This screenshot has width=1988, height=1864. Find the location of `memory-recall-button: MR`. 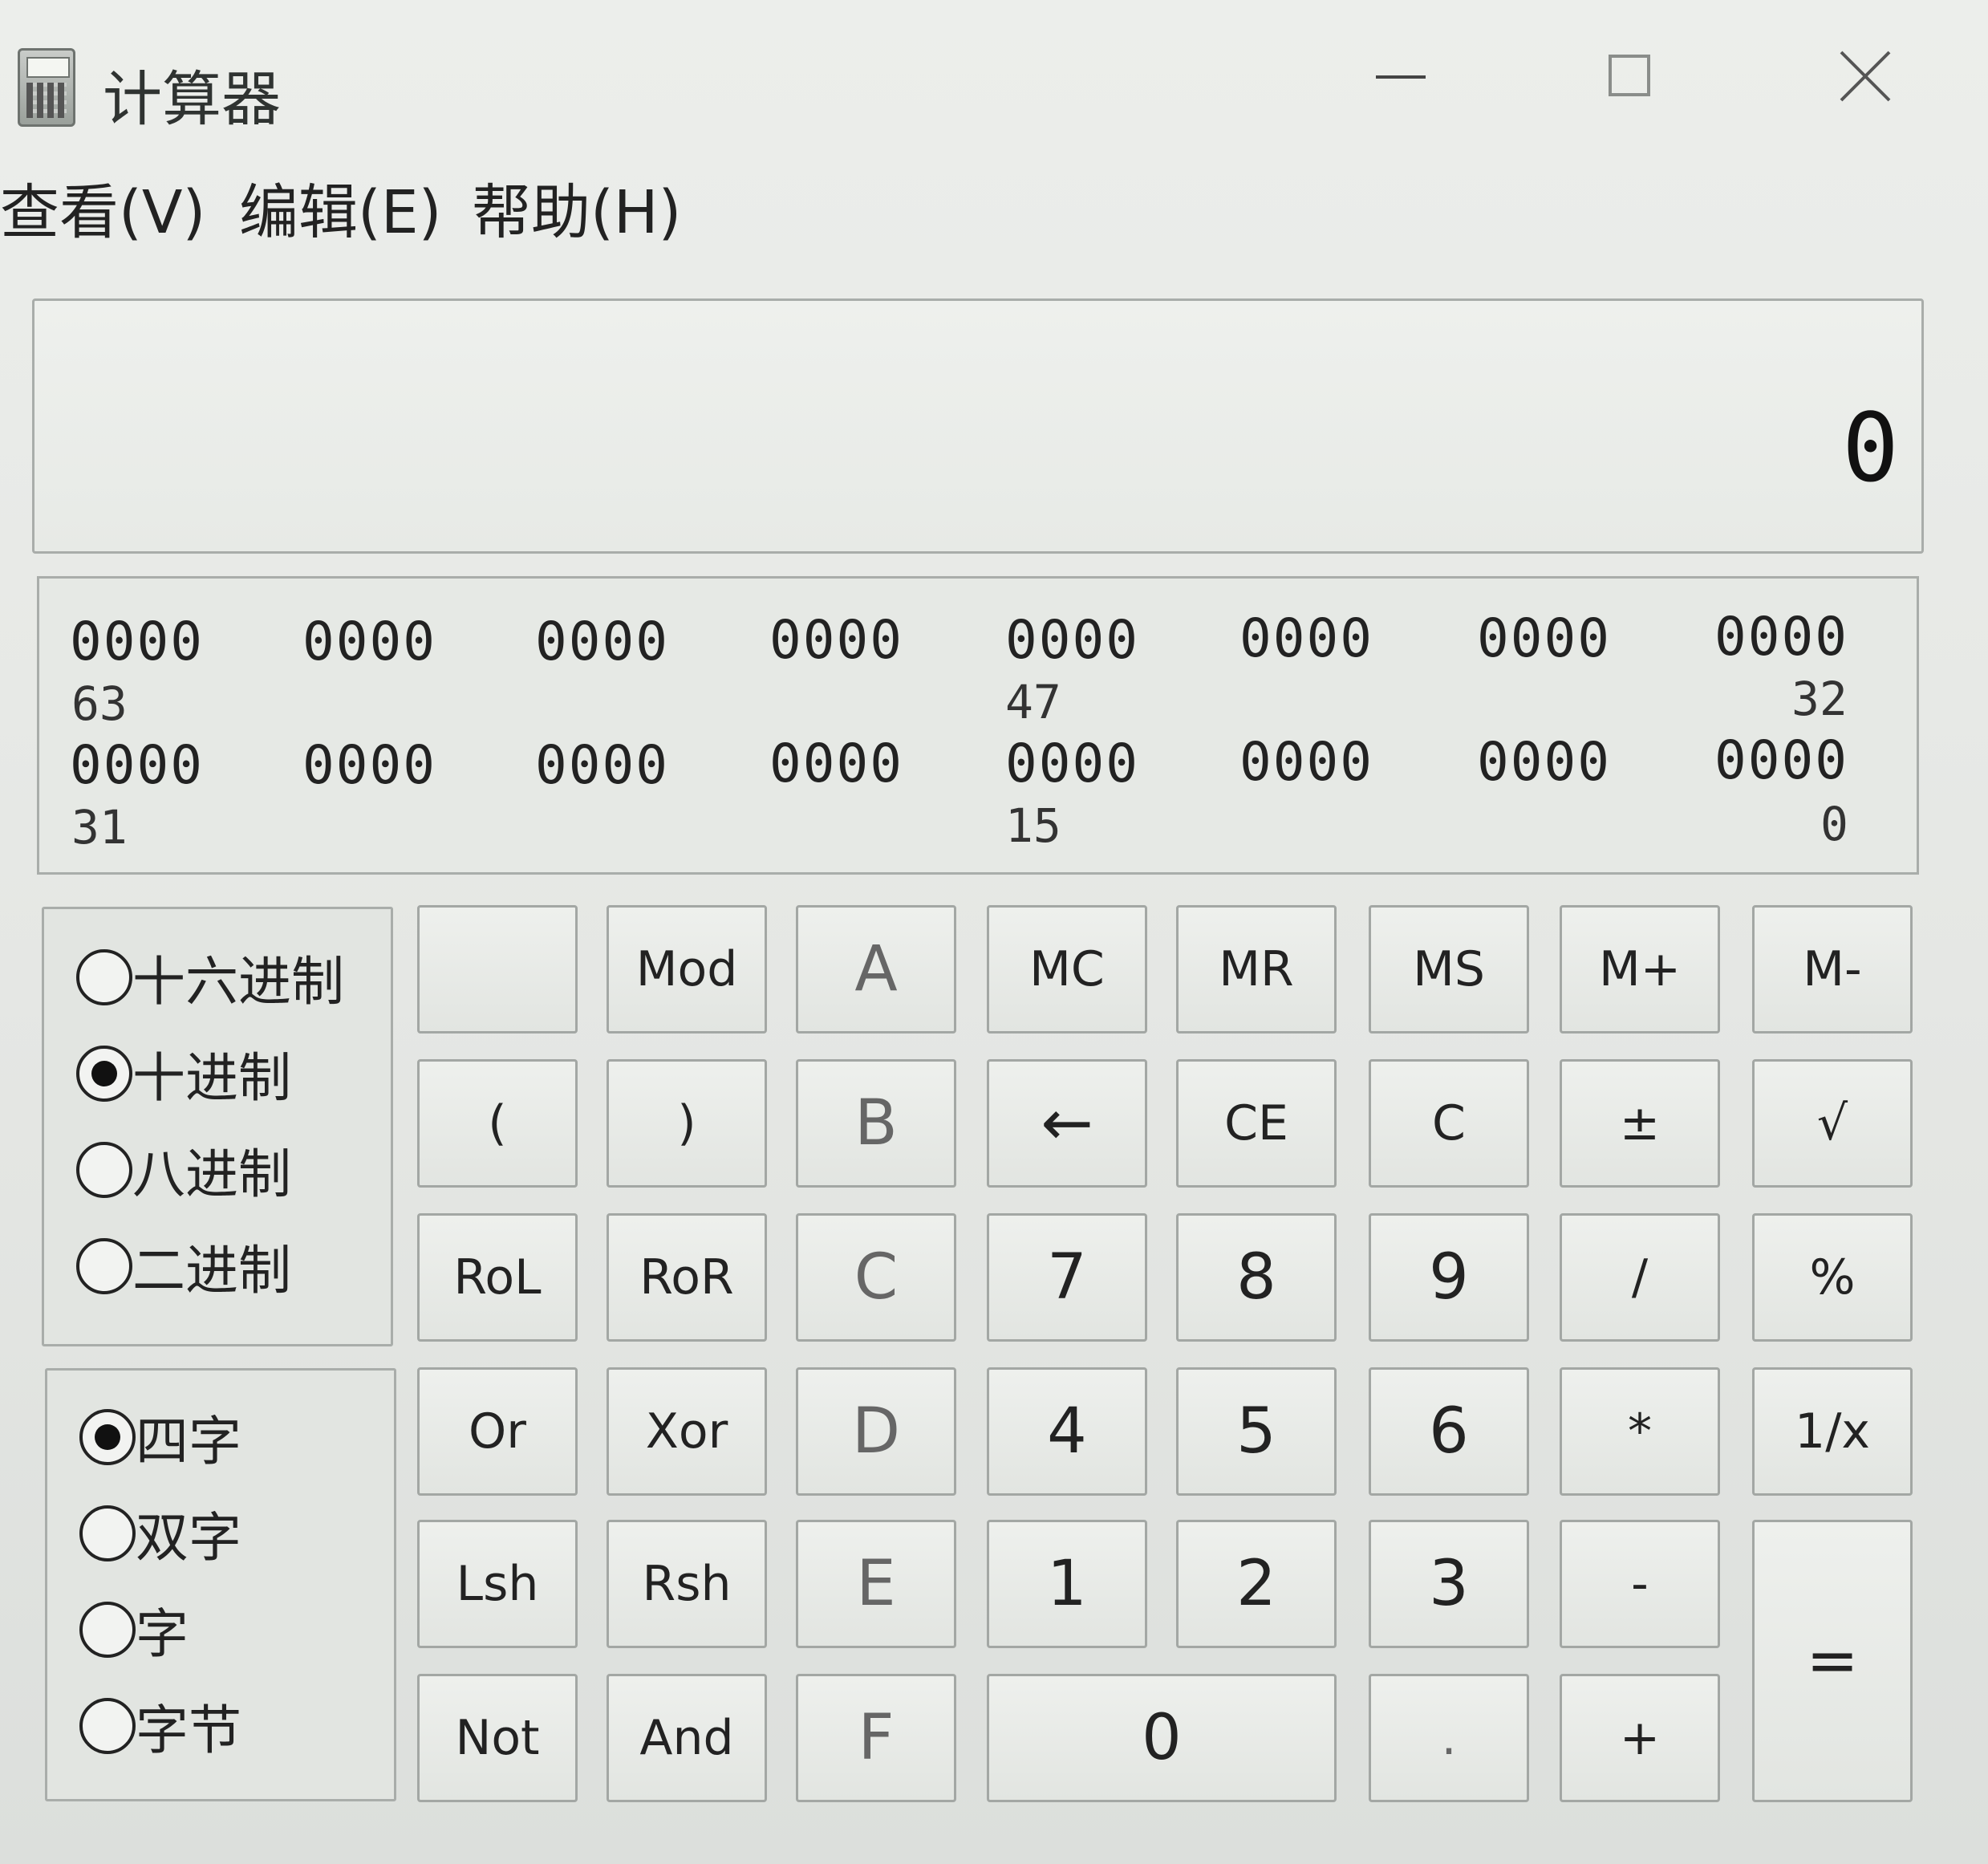

memory-recall-button: MR is located at coordinates (1256, 970).